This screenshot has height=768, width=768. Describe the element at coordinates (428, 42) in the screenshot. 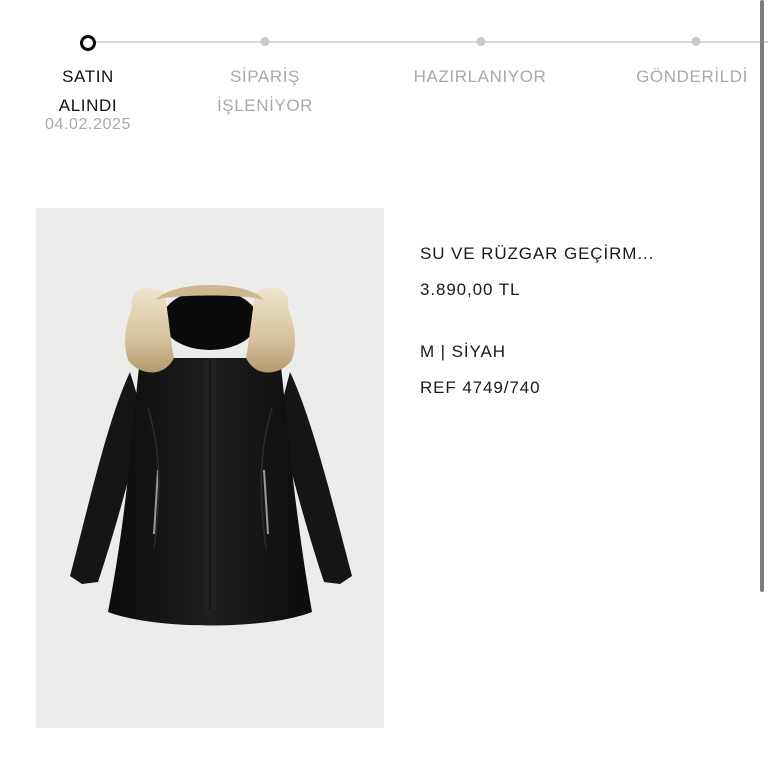

I see `progress-track` at that location.